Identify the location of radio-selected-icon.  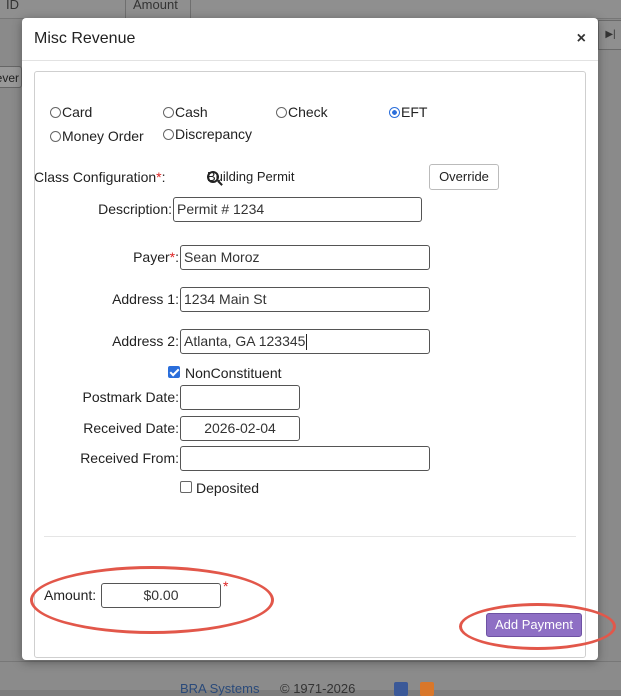
(394, 112).